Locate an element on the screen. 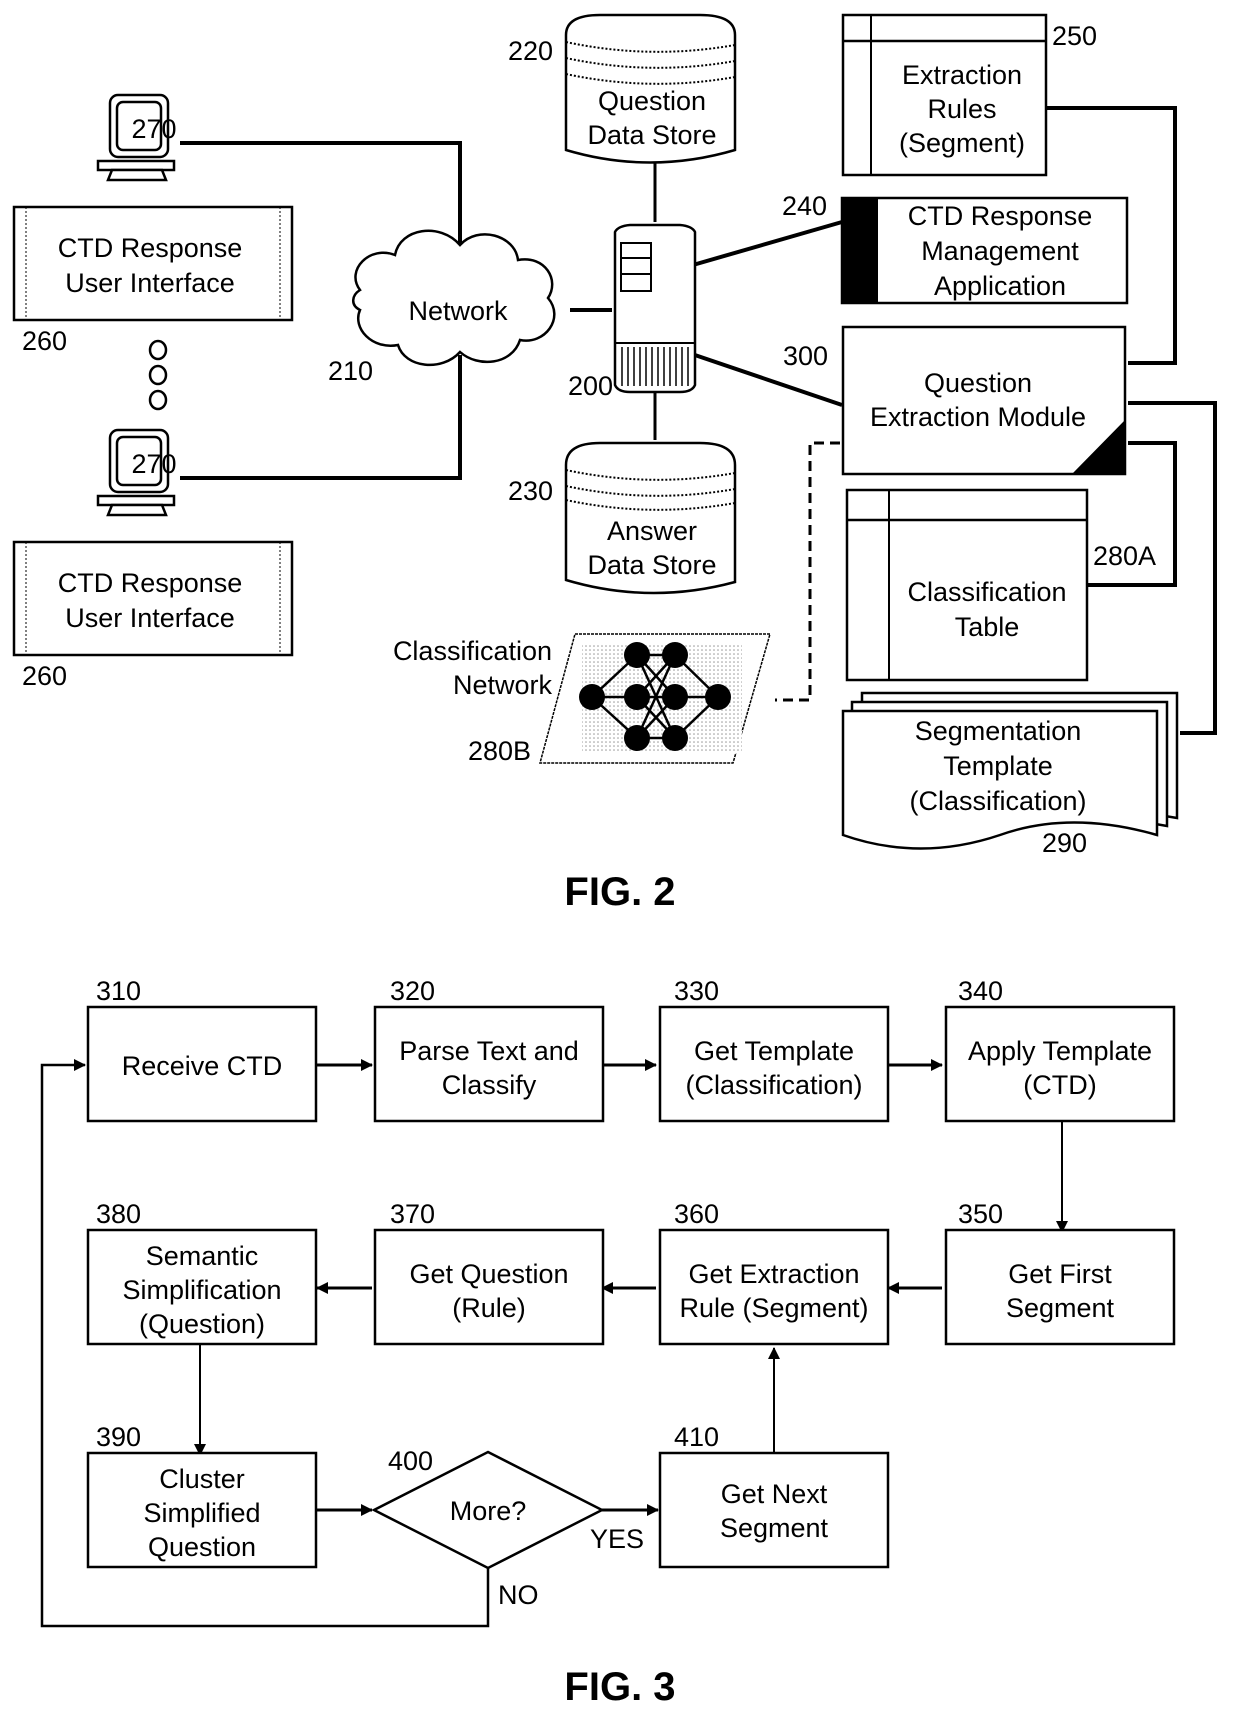 The width and height of the screenshot is (1240, 1718). flow-step-370: 370 Get Question (Rule) is located at coordinates (489, 1272).